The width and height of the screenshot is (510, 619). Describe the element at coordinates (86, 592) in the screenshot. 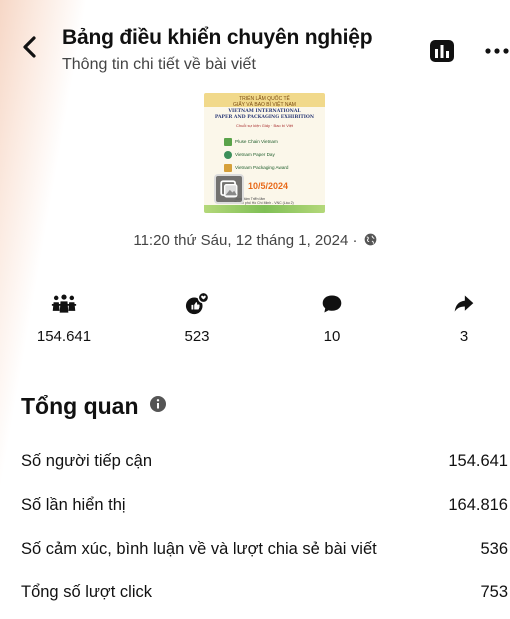

I see `overview-row-label: Tổng số lượt click` at that location.